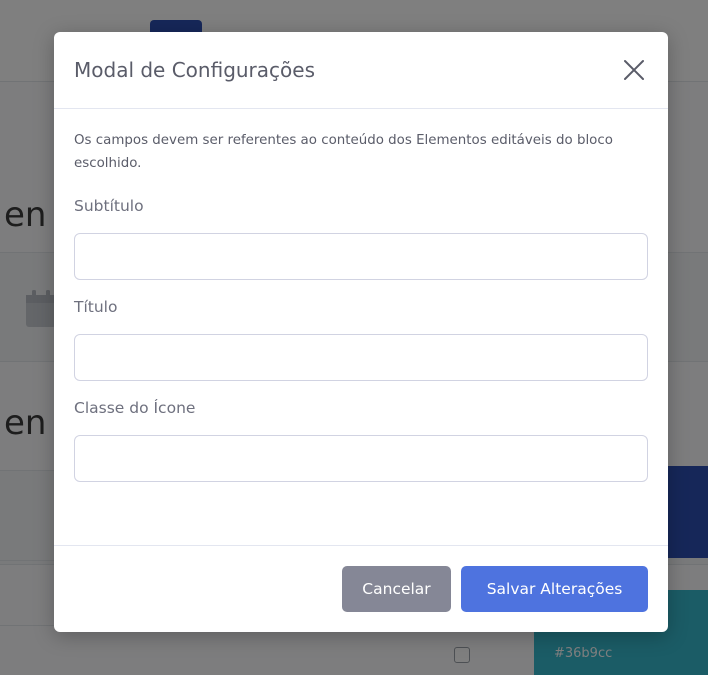 The image size is (708, 675). I want to click on close-icon, so click(634, 70).